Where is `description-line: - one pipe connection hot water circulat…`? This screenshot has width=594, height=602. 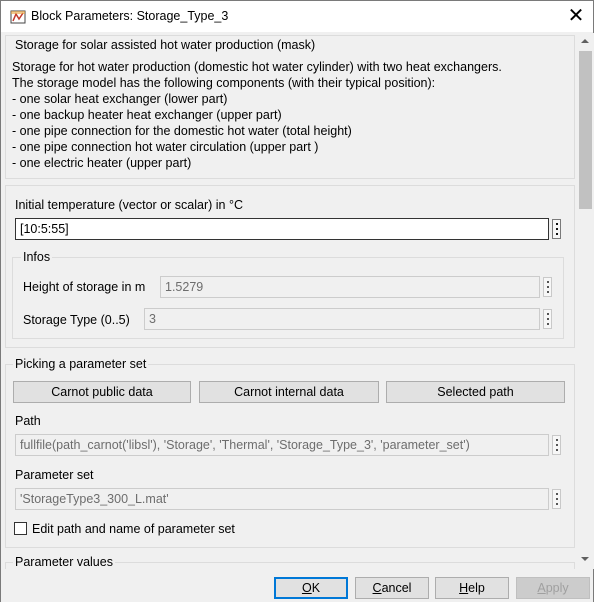 description-line: - one pipe connection hot water circulat… is located at coordinates (165, 147).